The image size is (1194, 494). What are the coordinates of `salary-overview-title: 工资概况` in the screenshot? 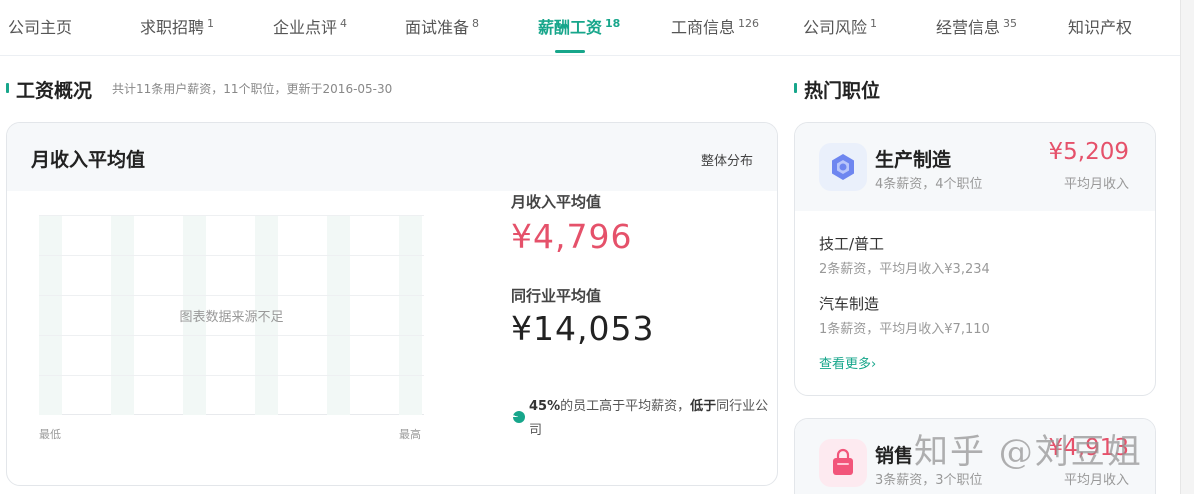 It's located at (54, 91).